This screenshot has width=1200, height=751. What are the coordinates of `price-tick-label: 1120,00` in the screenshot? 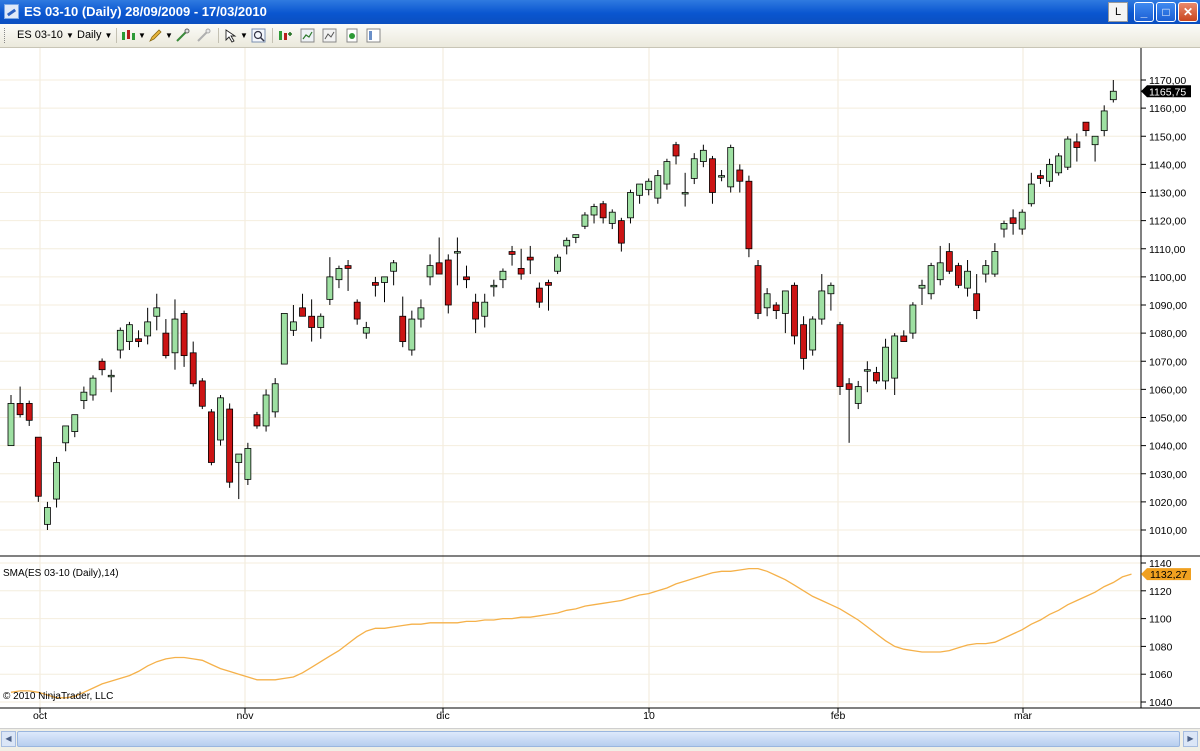 It's located at (1167, 222).